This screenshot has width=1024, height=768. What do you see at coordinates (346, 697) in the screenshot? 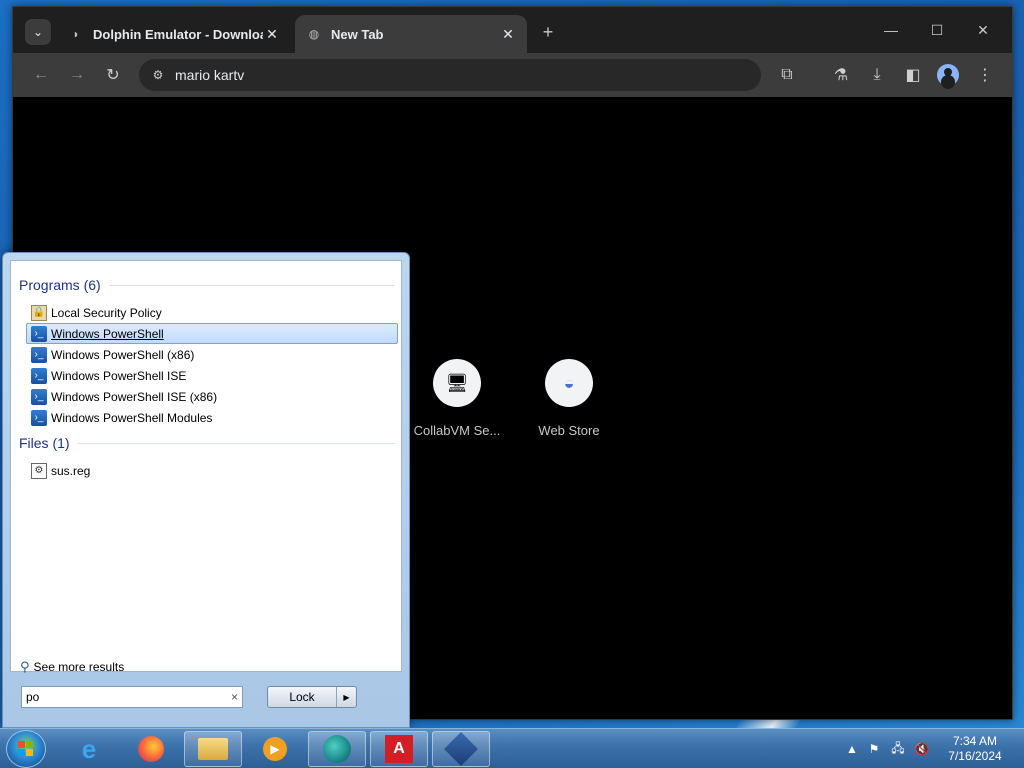
I see `power-options-arrow: ▶` at bounding box center [346, 697].